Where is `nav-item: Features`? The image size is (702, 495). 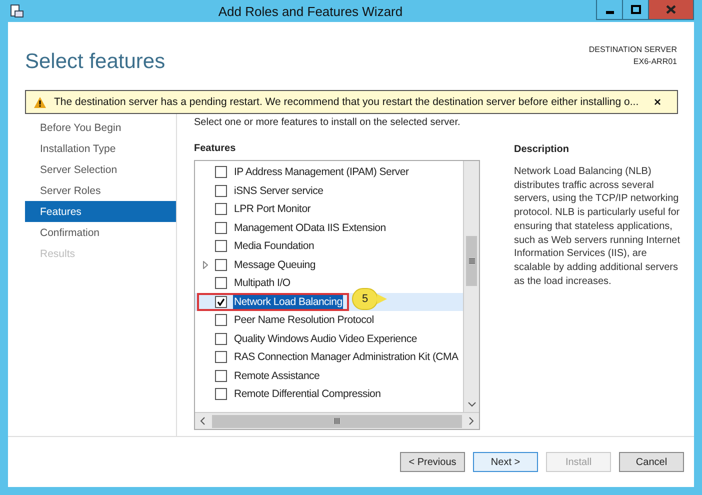
nav-item: Features is located at coordinates (100, 211).